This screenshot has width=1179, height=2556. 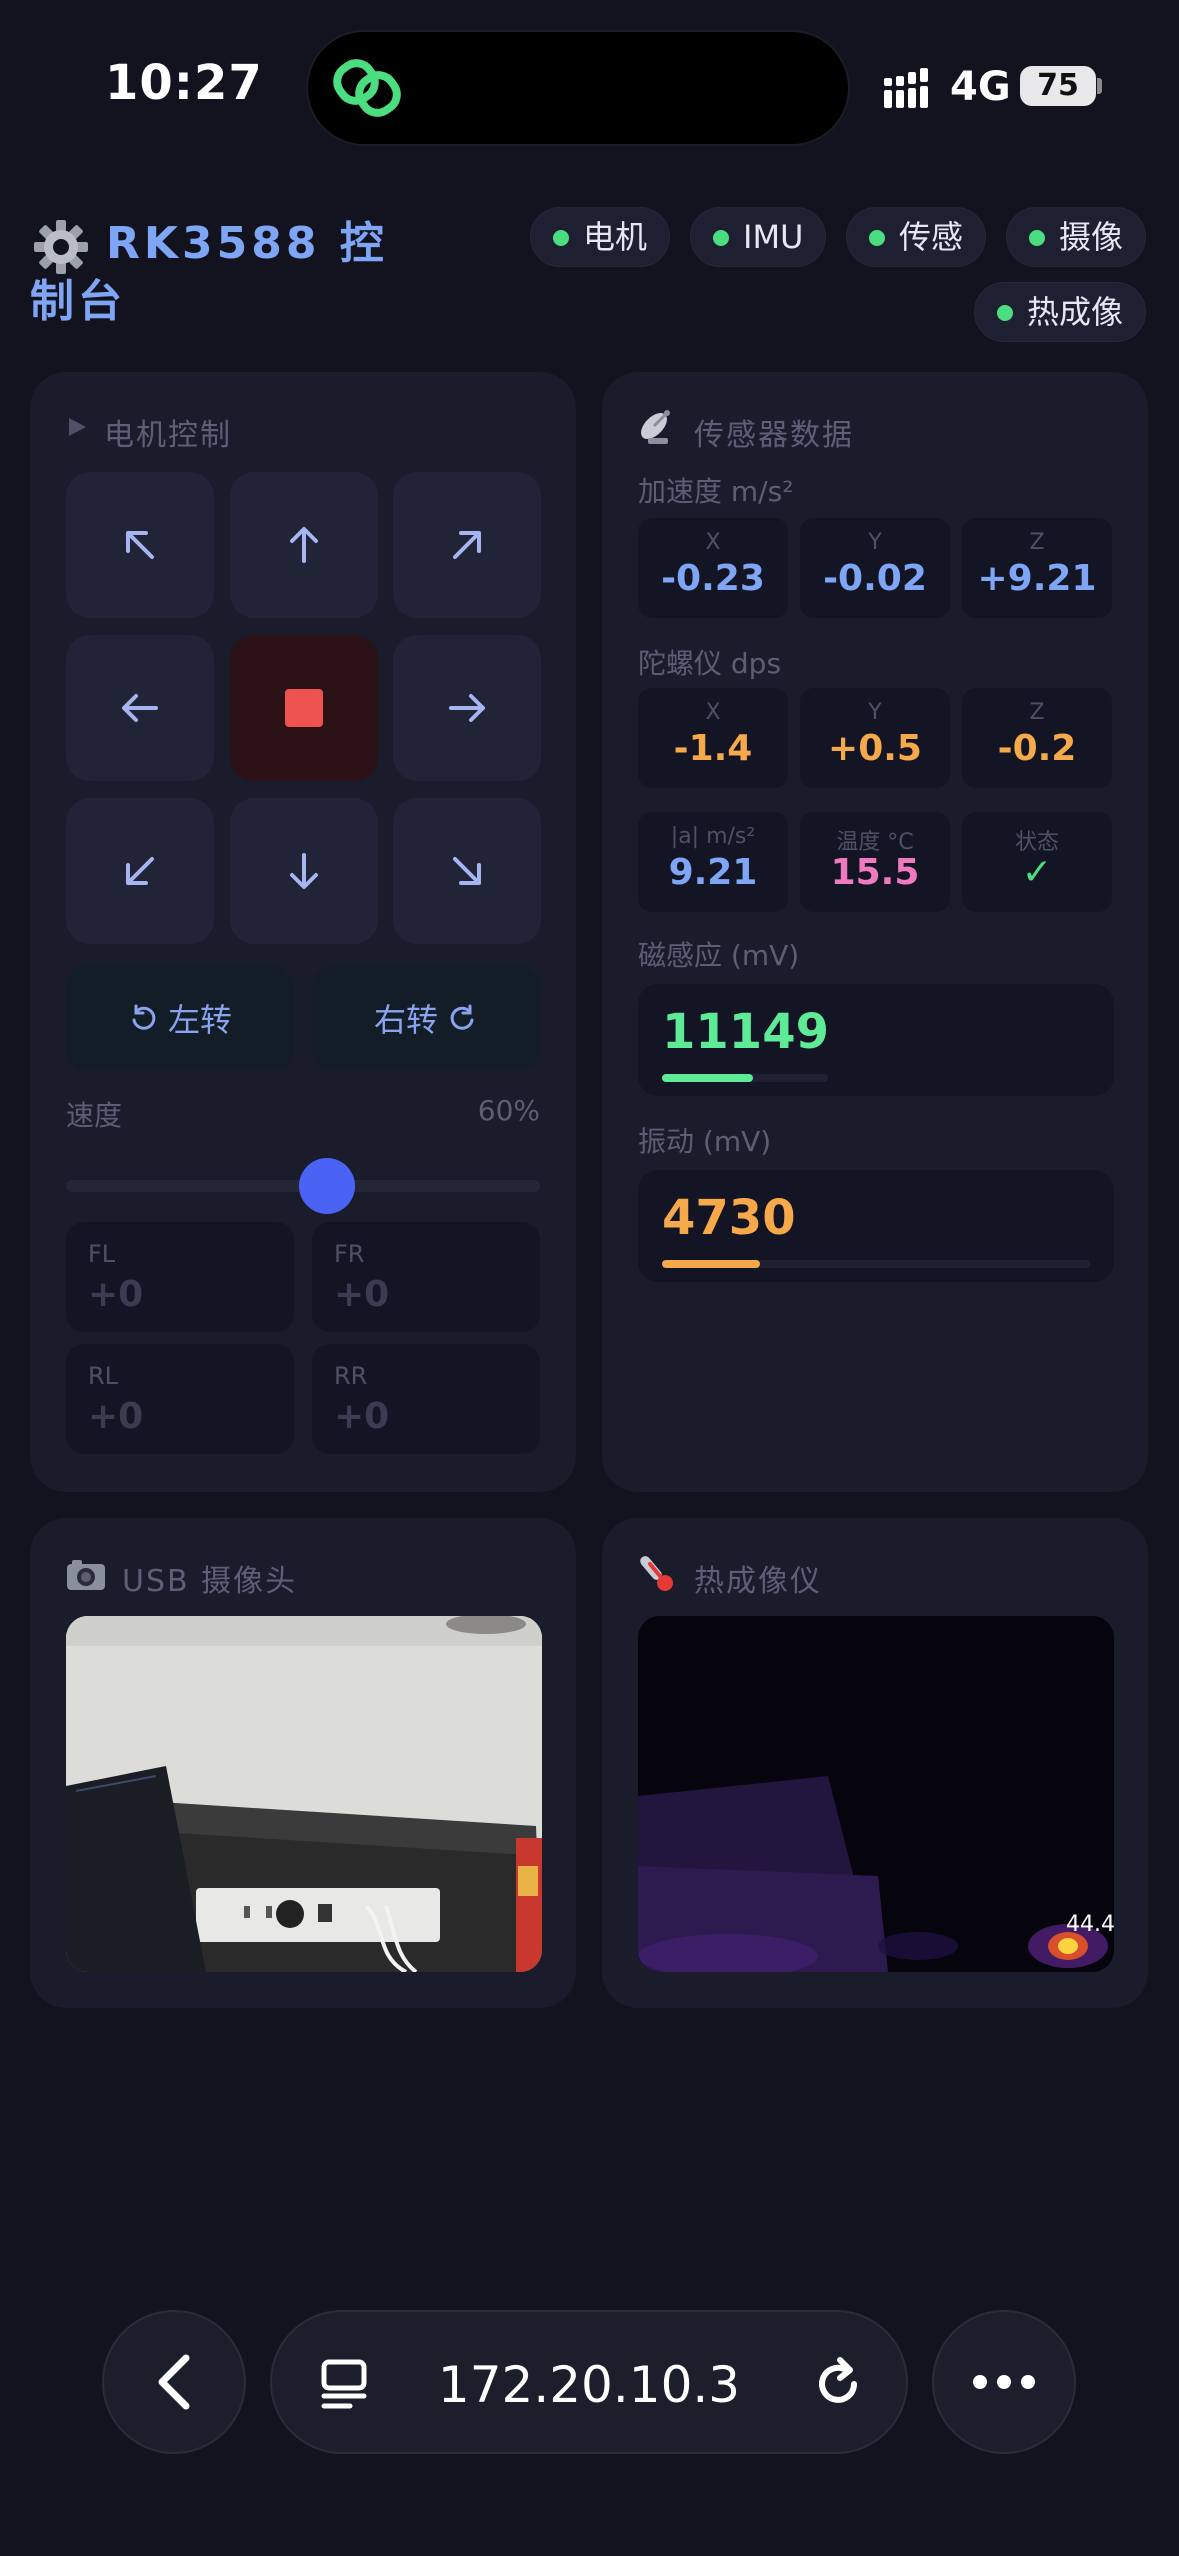 What do you see at coordinates (102, 1254) in the screenshot?
I see `wheel-label: FL` at bounding box center [102, 1254].